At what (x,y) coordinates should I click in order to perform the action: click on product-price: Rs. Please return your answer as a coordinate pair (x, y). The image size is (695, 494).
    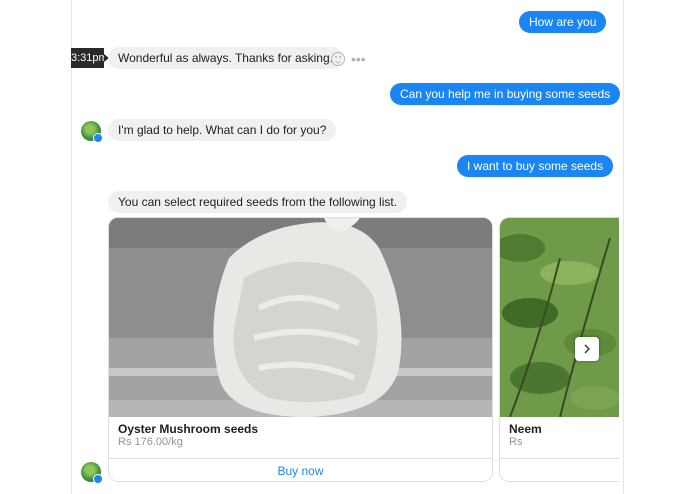
    Looking at the image, I should click on (516, 442).